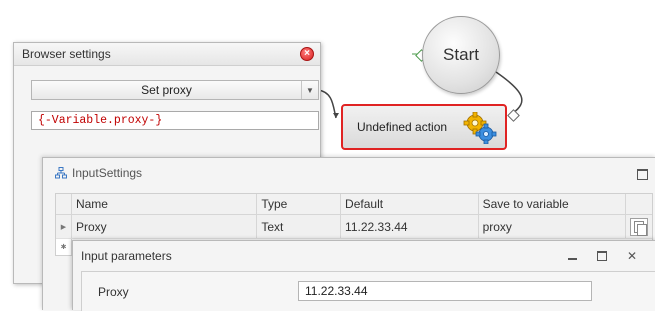 The image size is (655, 311). What do you see at coordinates (64, 204) in the screenshot?
I see `grid-header-indicator` at bounding box center [64, 204].